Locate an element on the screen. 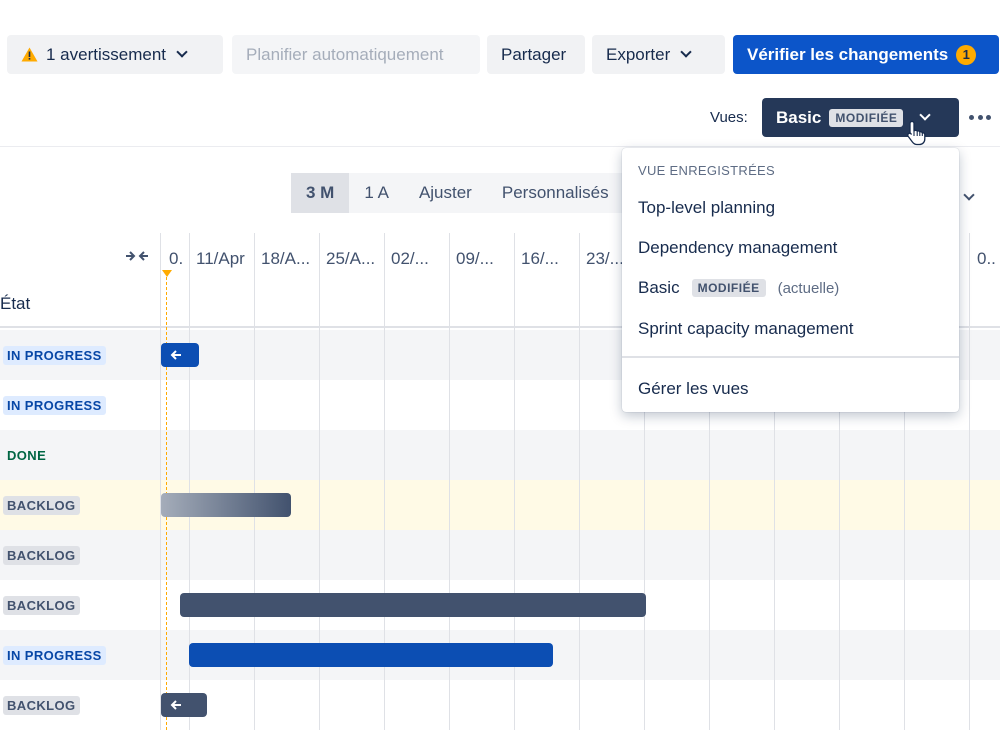 Image resolution: width=1000 pixels, height=730 pixels. export-button: Exporter is located at coordinates (658, 54).